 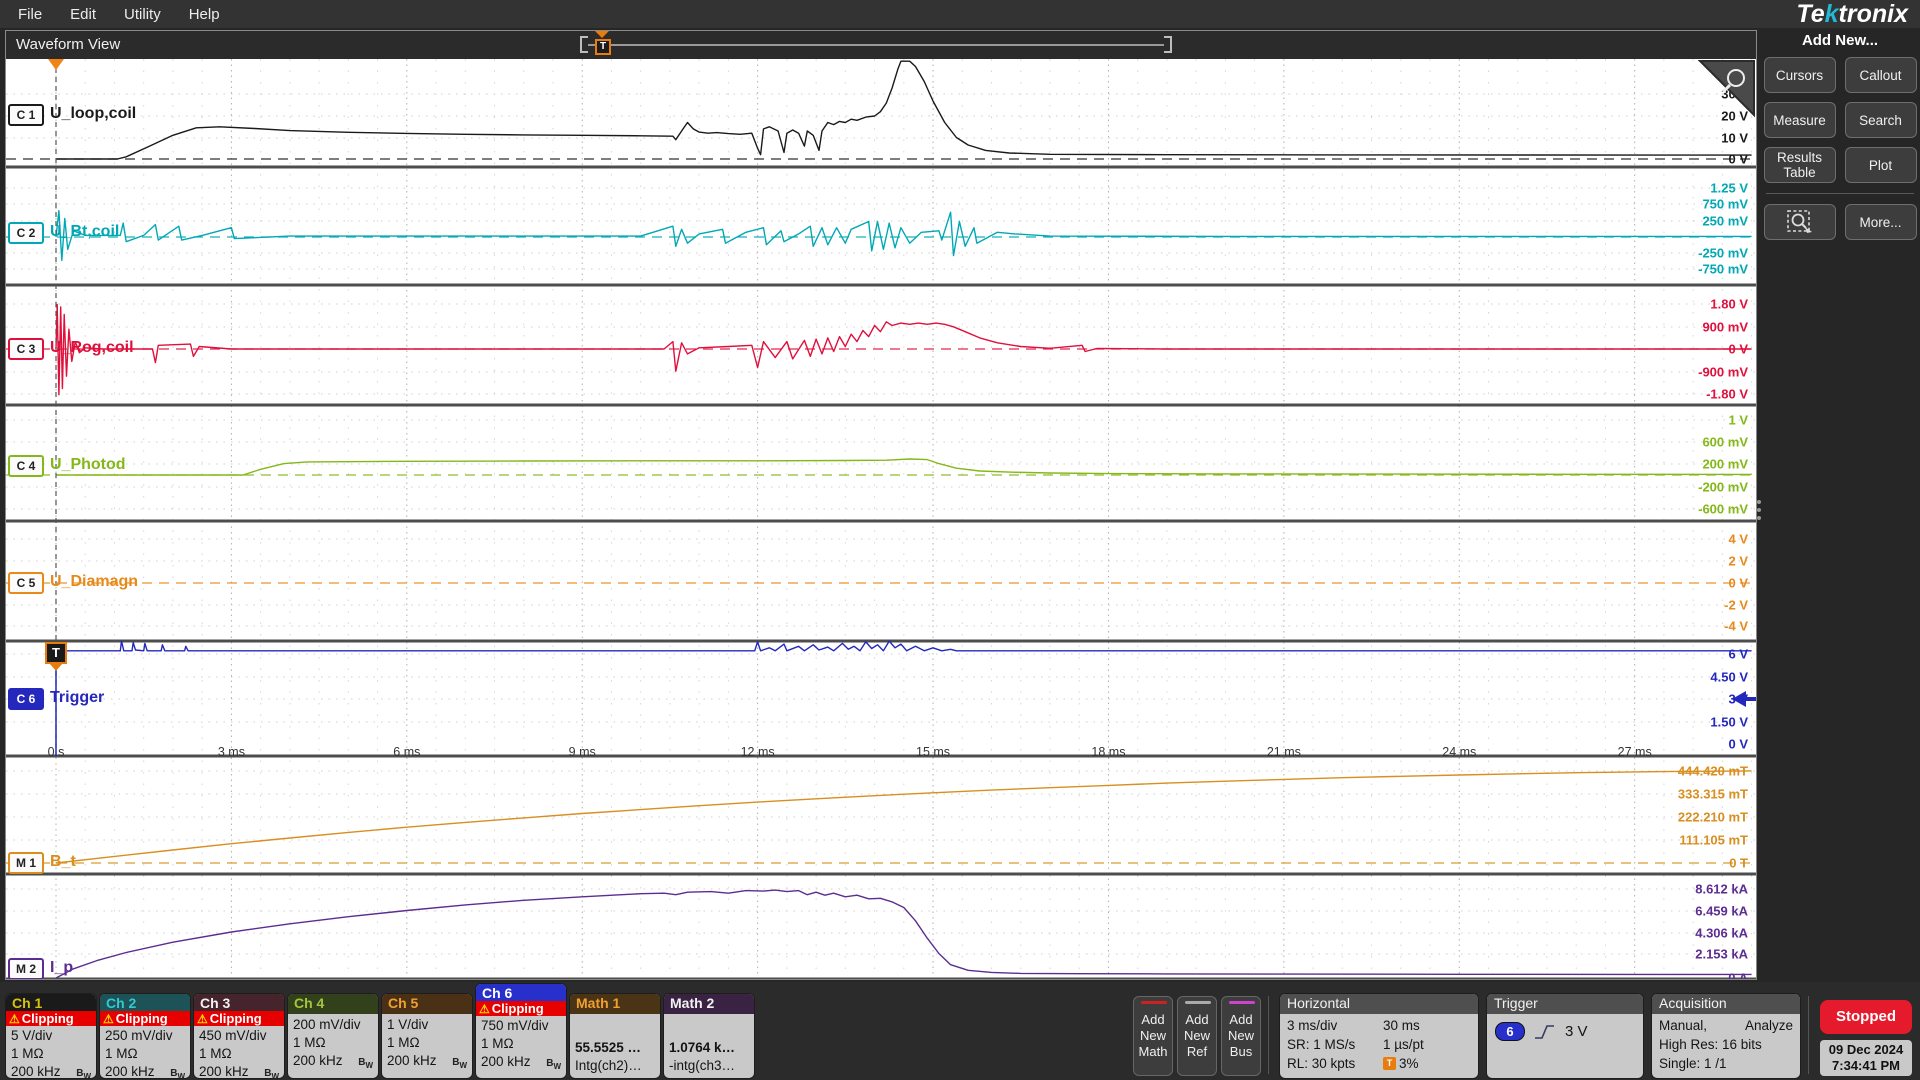 I want to click on badge-header: Math 1, so click(x=615, y=1004).